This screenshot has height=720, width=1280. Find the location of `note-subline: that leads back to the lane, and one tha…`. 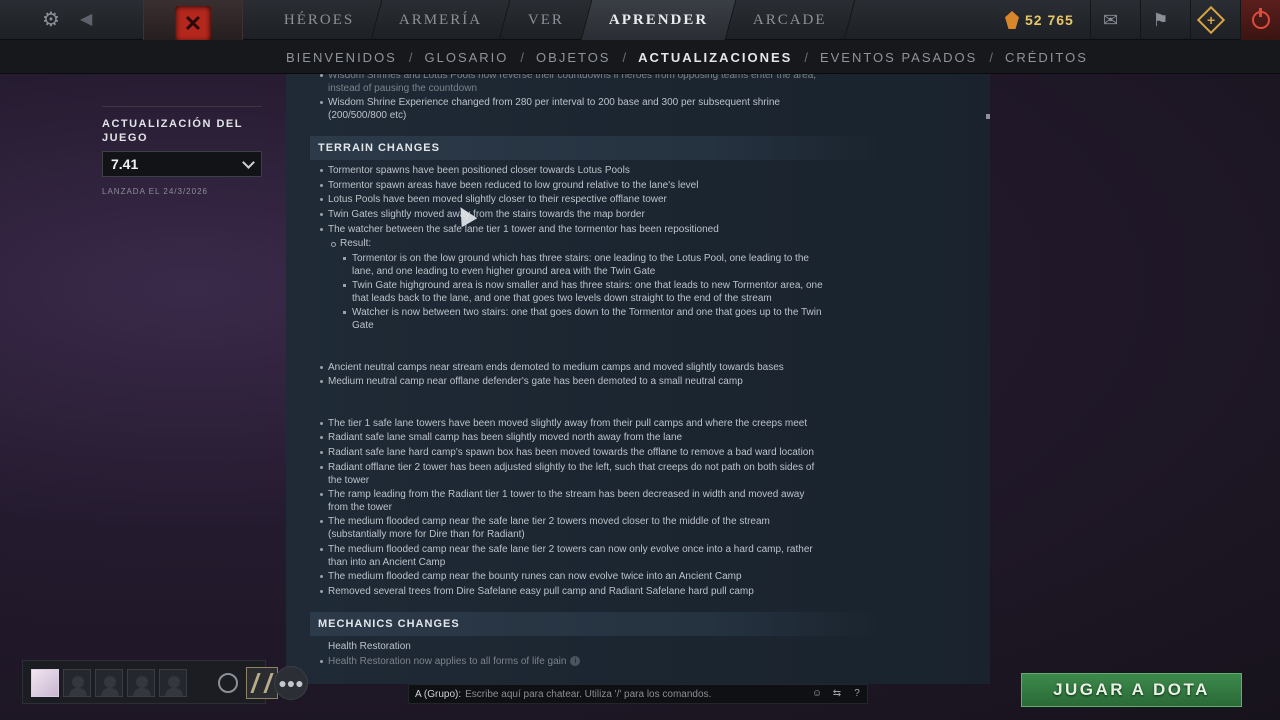

note-subline: that leads back to the lane, and one tha… is located at coordinates (562, 298).